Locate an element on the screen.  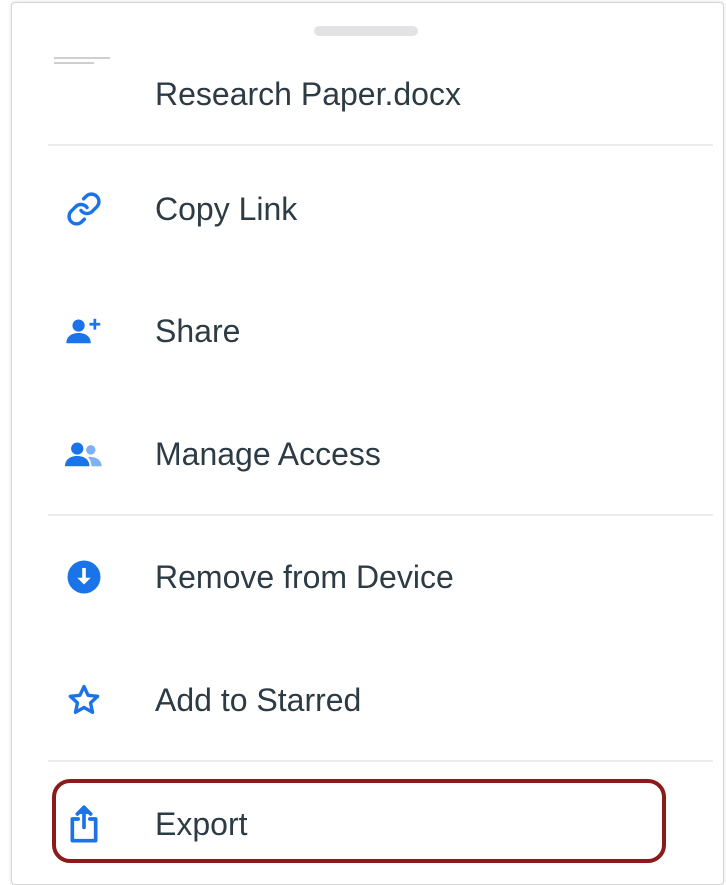
menu-item-label: Add to Starred is located at coordinates (258, 699).